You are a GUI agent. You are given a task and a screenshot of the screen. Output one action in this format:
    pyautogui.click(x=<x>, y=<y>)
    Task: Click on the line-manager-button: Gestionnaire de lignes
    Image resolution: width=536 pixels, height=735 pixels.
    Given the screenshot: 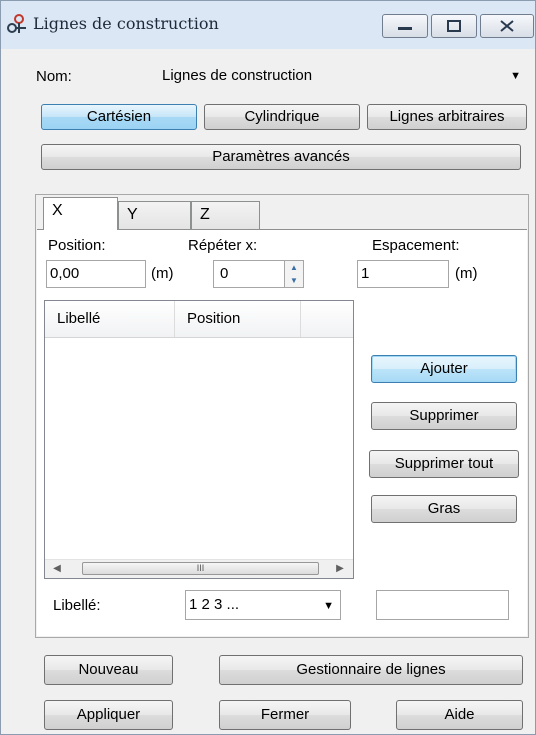 What is the action you would take?
    pyautogui.click(x=371, y=670)
    